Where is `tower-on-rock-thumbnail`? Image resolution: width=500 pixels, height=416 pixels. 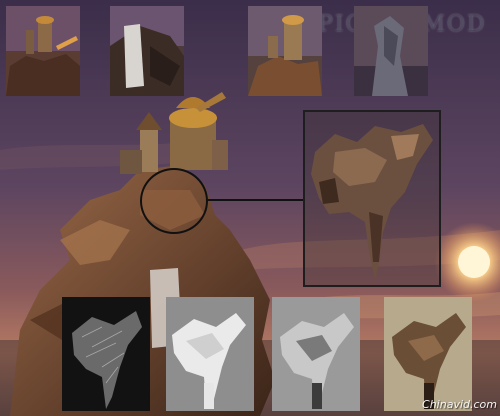
tower-on-rock-thumbnail is located at coordinates (285, 51).